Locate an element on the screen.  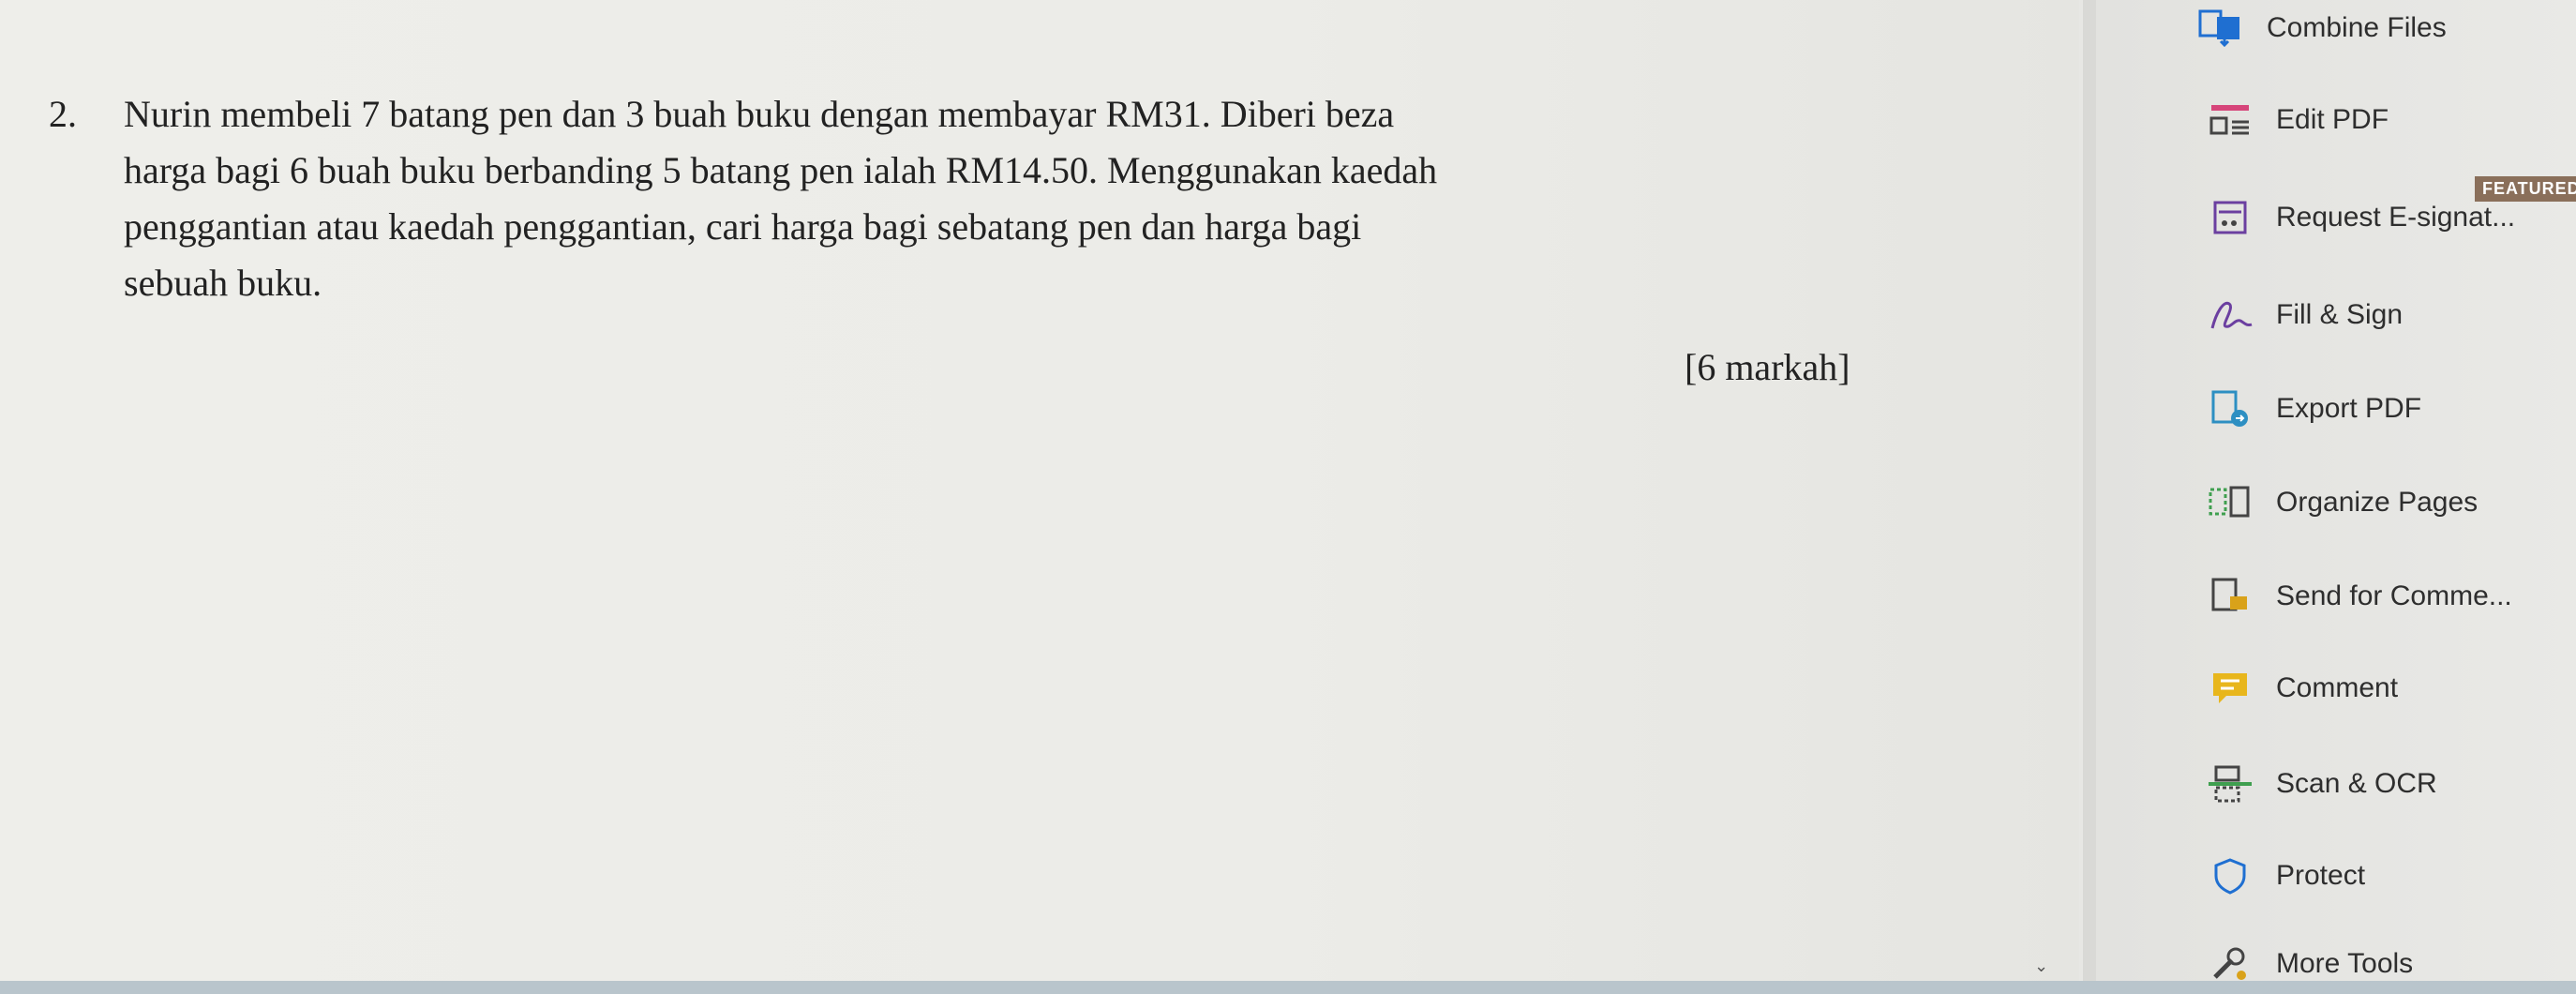
tool-scan-ocr: Scan & OCR is located at coordinates (2320, 784).